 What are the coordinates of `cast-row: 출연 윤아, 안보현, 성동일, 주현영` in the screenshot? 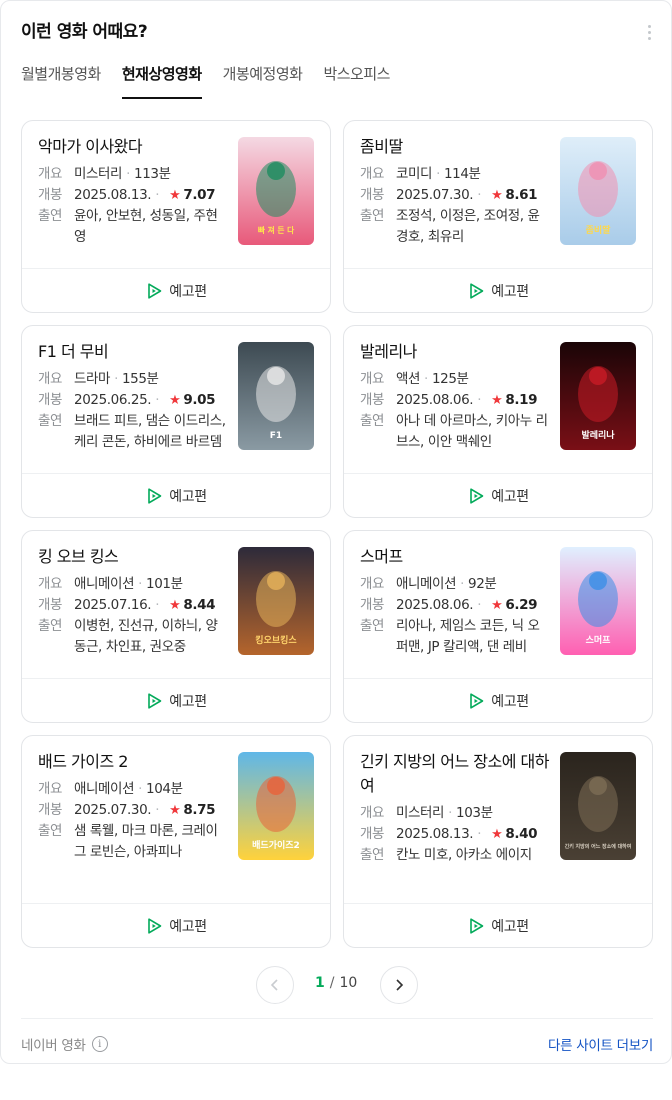 It's located at (136, 227).